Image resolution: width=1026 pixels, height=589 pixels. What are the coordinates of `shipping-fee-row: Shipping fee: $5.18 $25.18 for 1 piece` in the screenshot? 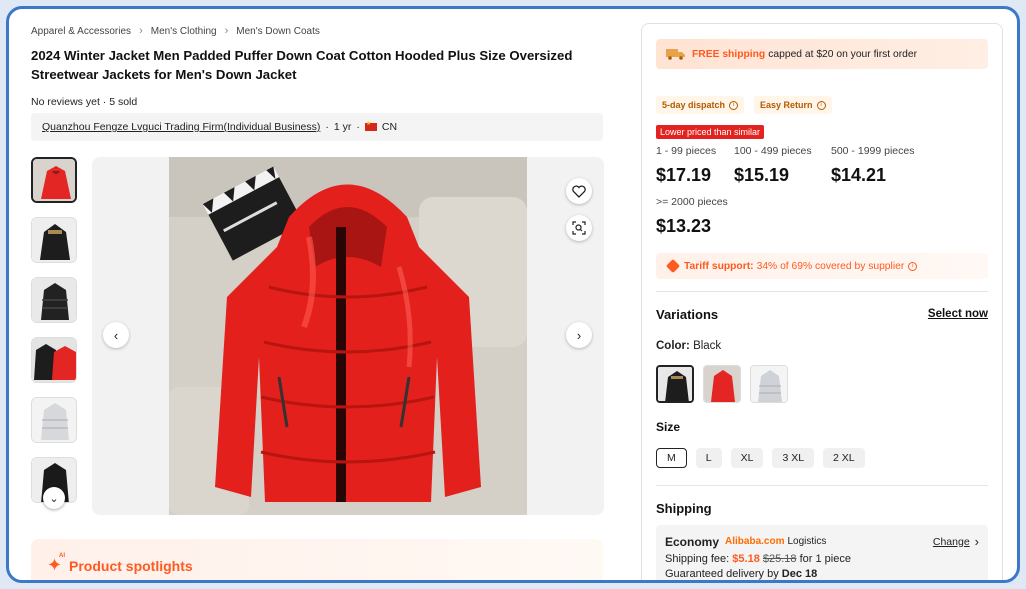 It's located at (822, 559).